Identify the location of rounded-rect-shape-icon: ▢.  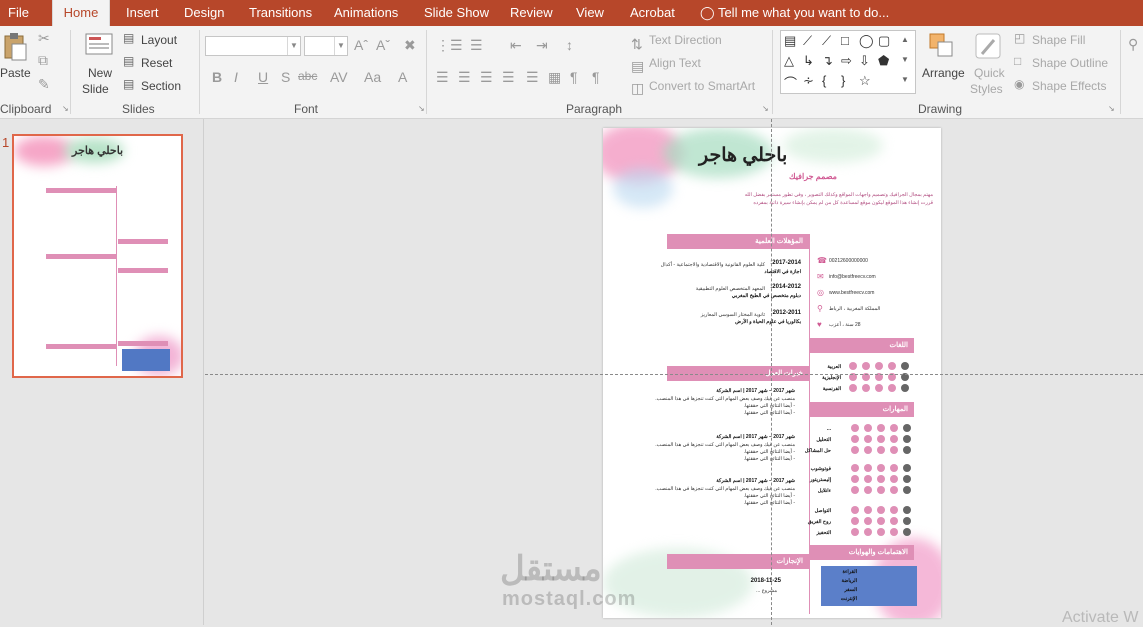
(884, 41).